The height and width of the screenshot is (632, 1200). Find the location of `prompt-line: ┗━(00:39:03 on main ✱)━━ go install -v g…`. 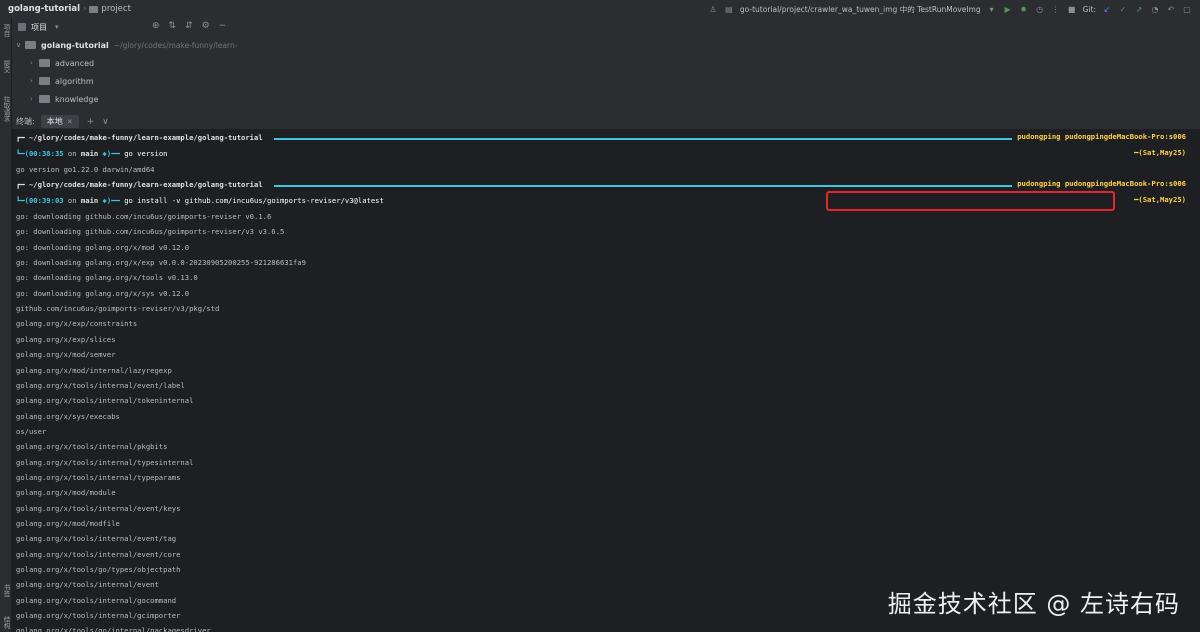

prompt-line: ┗━(00:39:03 on main ✱)━━ go install -v g… is located at coordinates (200, 200).